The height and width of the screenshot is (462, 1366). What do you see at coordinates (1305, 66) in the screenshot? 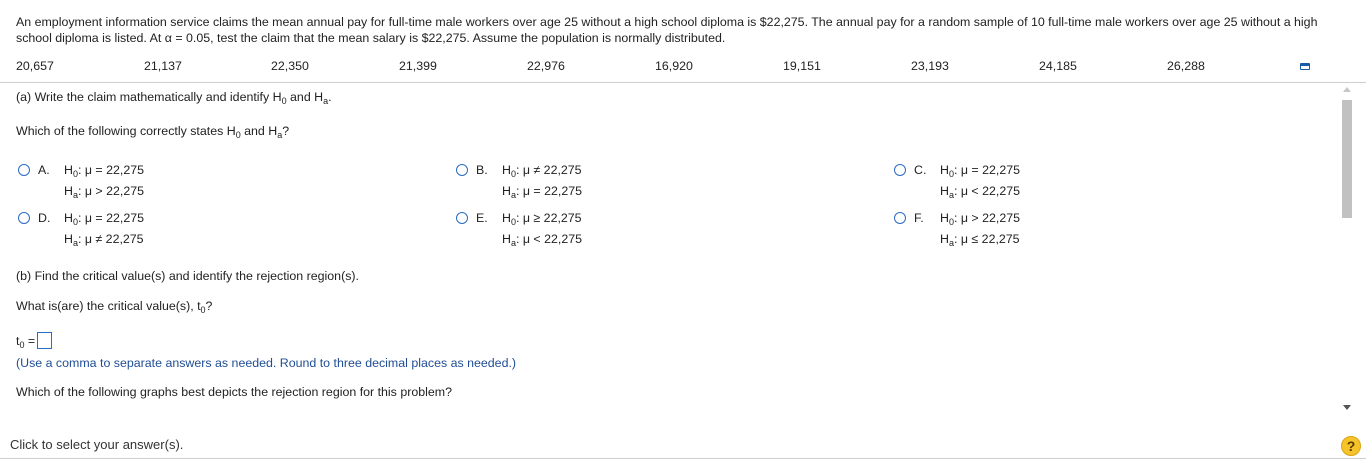
I see `popout-window-icon` at bounding box center [1305, 66].